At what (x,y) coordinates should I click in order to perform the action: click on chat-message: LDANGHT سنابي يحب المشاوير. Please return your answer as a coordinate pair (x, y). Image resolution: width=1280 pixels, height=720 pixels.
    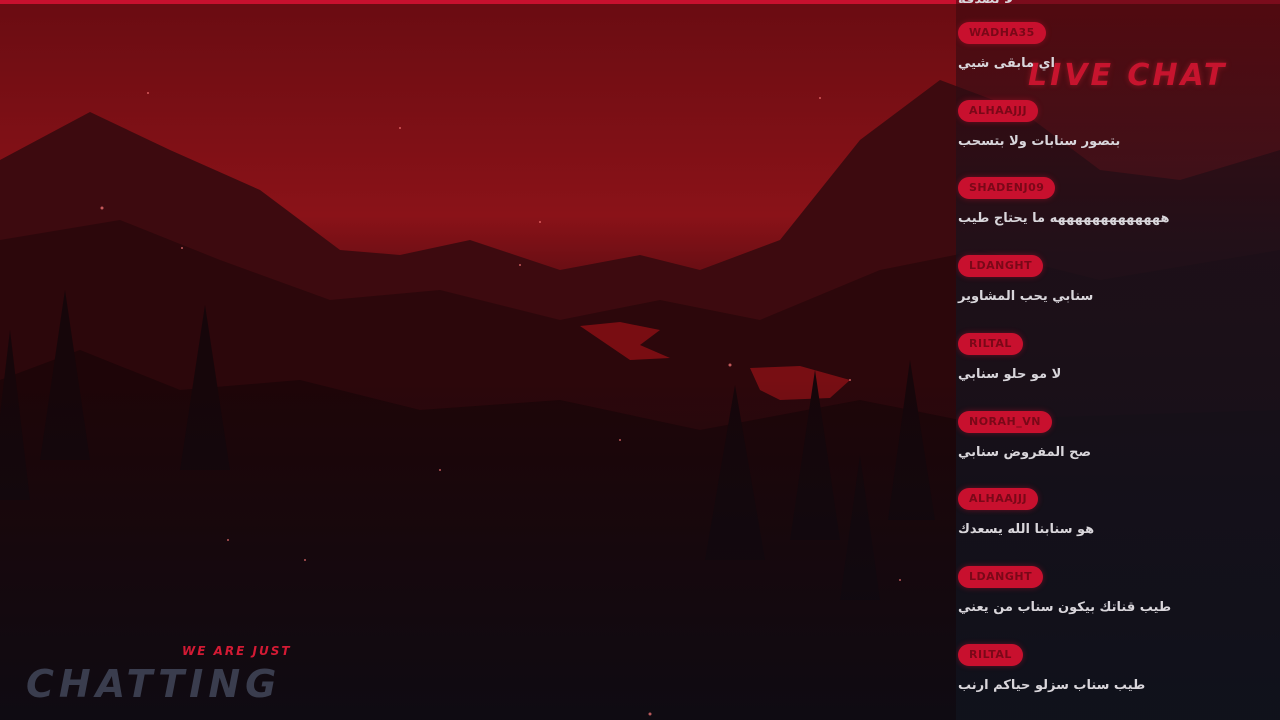
    Looking at the image, I should click on (1118, 283).